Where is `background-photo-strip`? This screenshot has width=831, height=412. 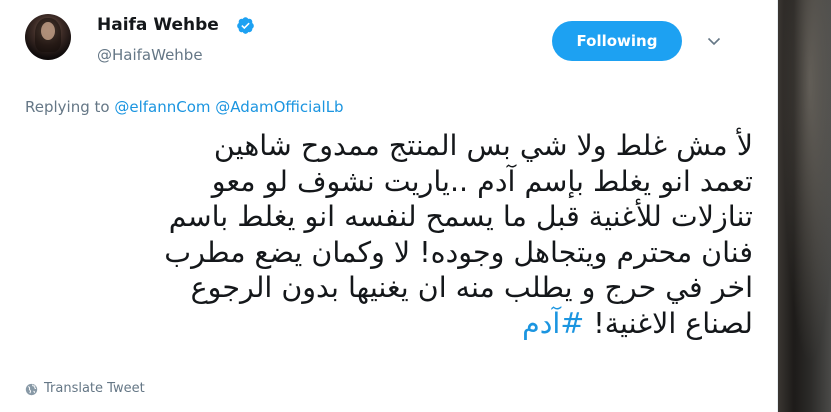
background-photo-strip is located at coordinates (804, 206).